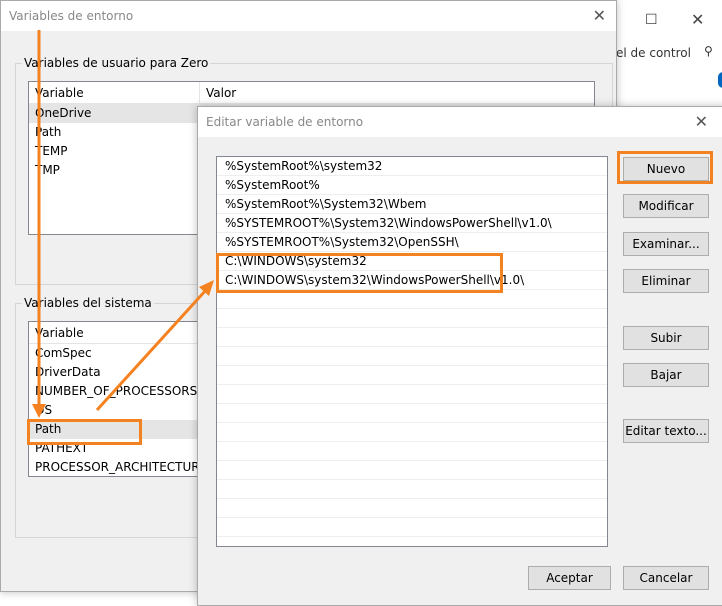 The image size is (722, 606). What do you see at coordinates (39, 411) in the screenshot?
I see `arrowhead-icon` at bounding box center [39, 411].